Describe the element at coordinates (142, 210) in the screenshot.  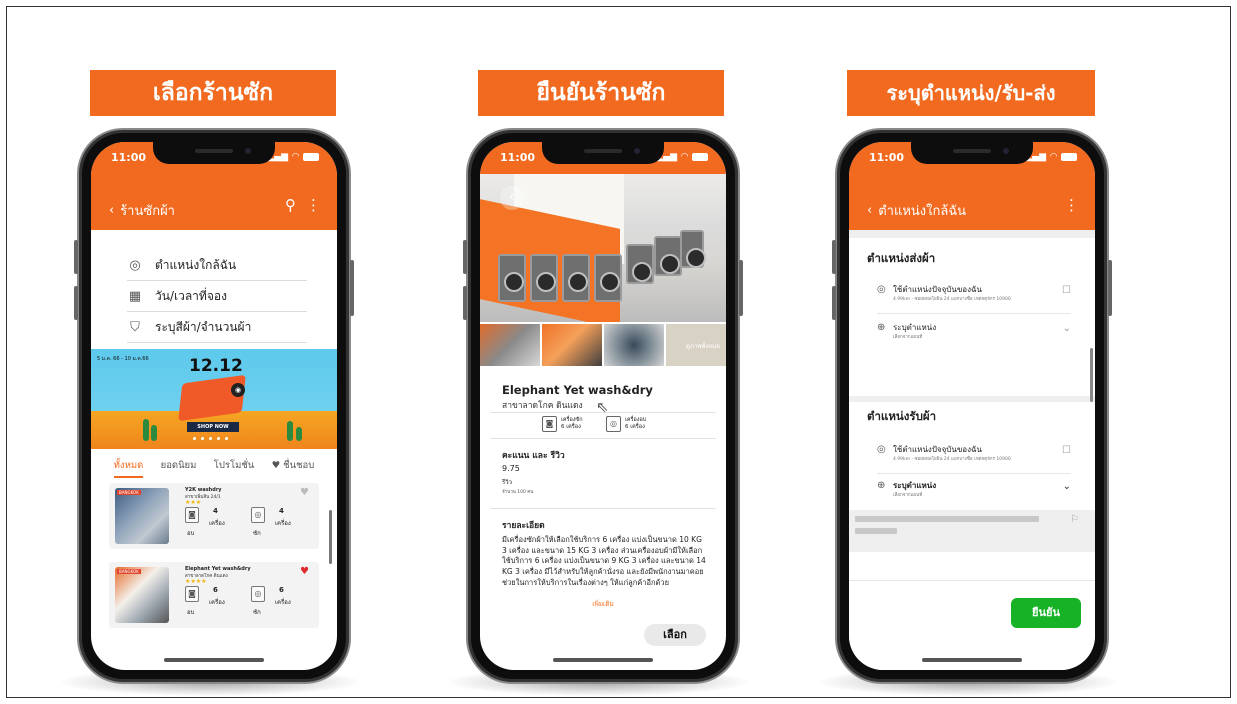
I see `back-button: ‹ ร้านซักผ้า` at that location.